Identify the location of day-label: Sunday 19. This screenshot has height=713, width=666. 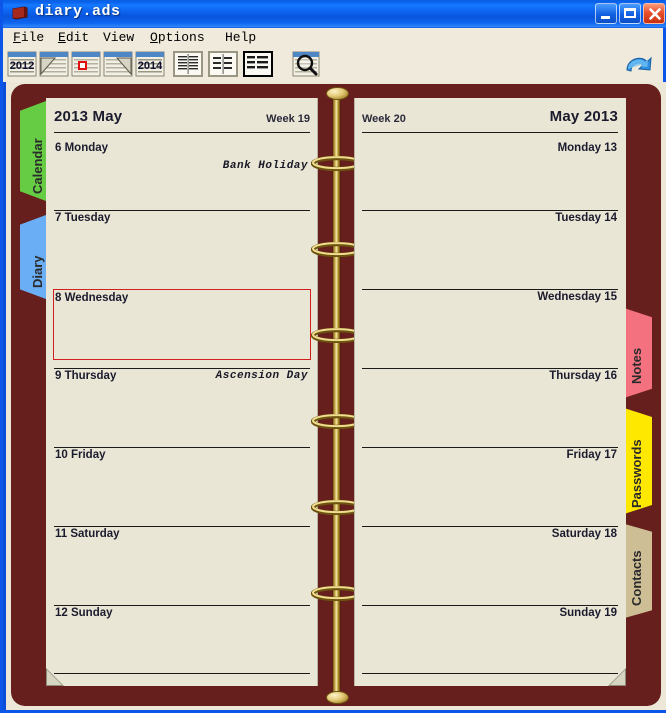
(588, 613).